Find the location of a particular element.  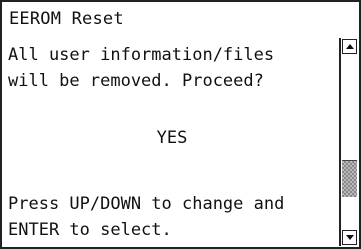

scrollbar-track is located at coordinates (349, 141).